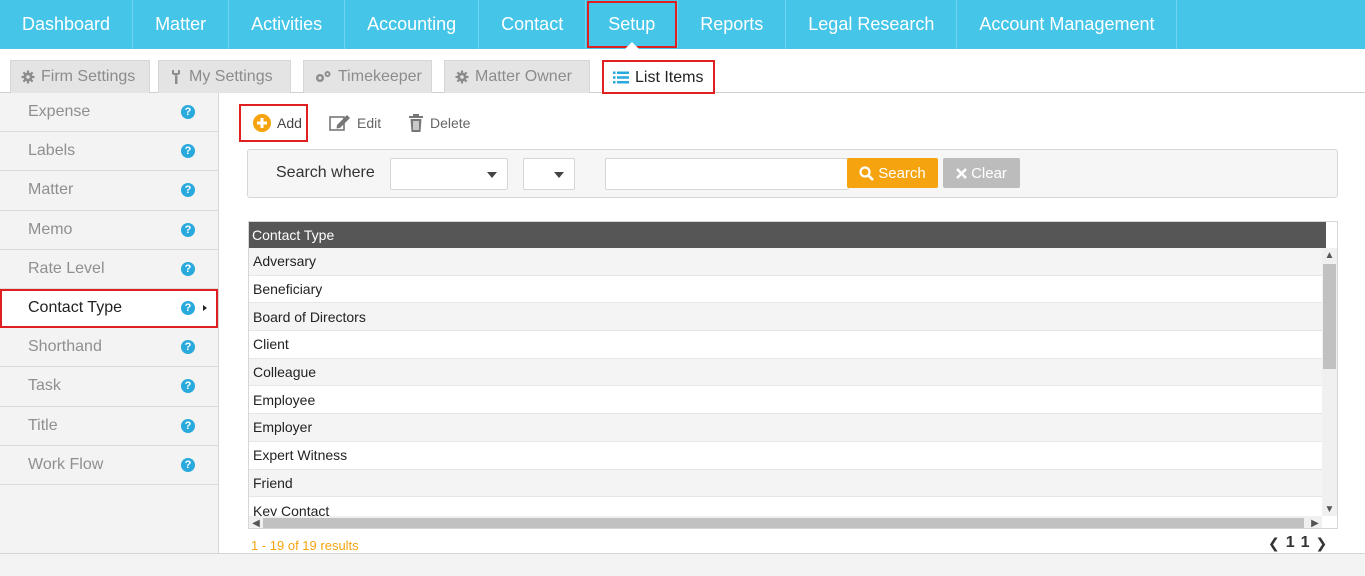  Describe the element at coordinates (52, 151) in the screenshot. I see `sidebar-item-label: Labels` at that location.